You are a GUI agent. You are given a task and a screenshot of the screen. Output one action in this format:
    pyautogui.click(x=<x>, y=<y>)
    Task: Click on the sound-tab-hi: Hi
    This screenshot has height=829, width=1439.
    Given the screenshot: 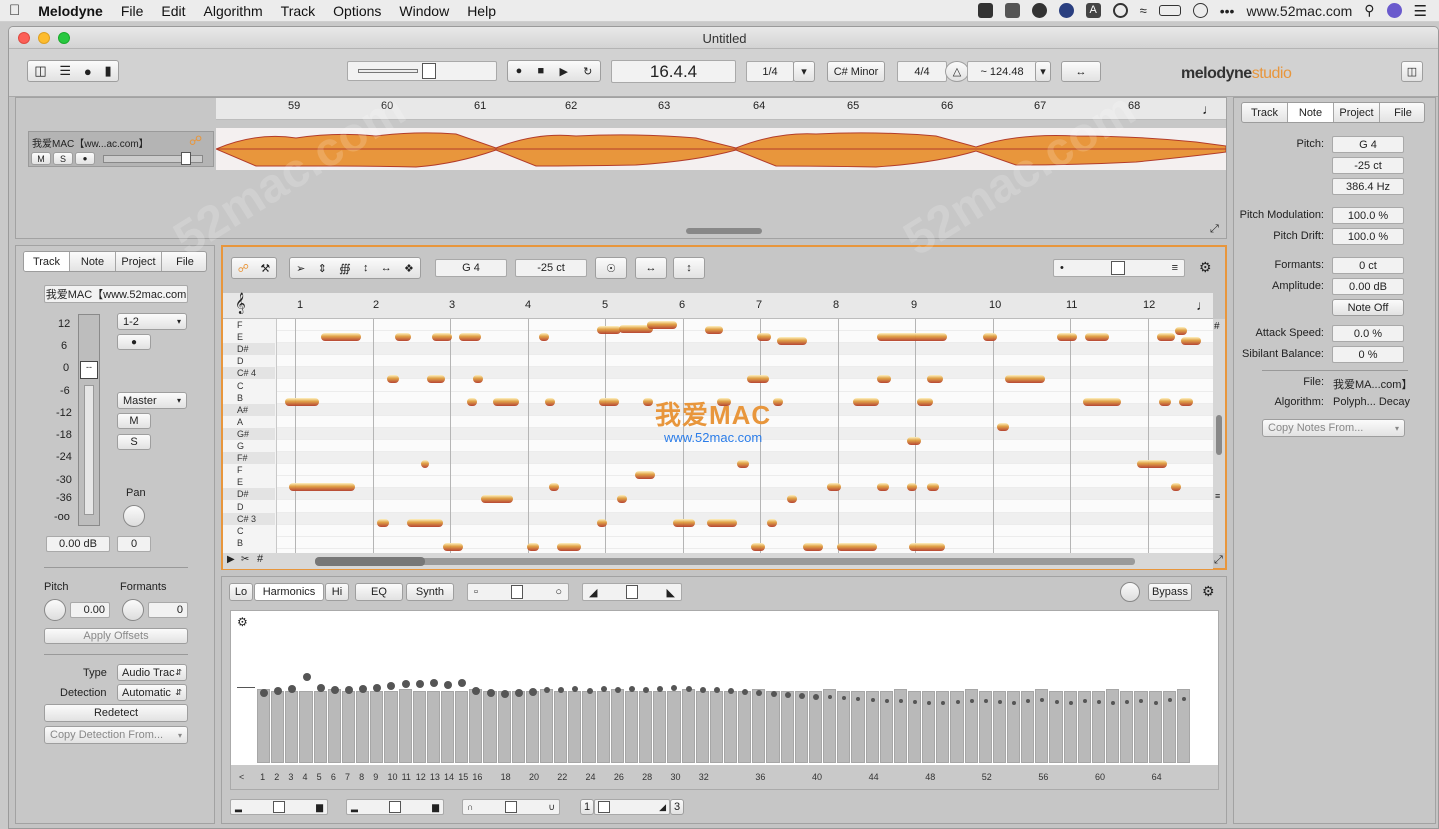 What is the action you would take?
    pyautogui.click(x=337, y=592)
    